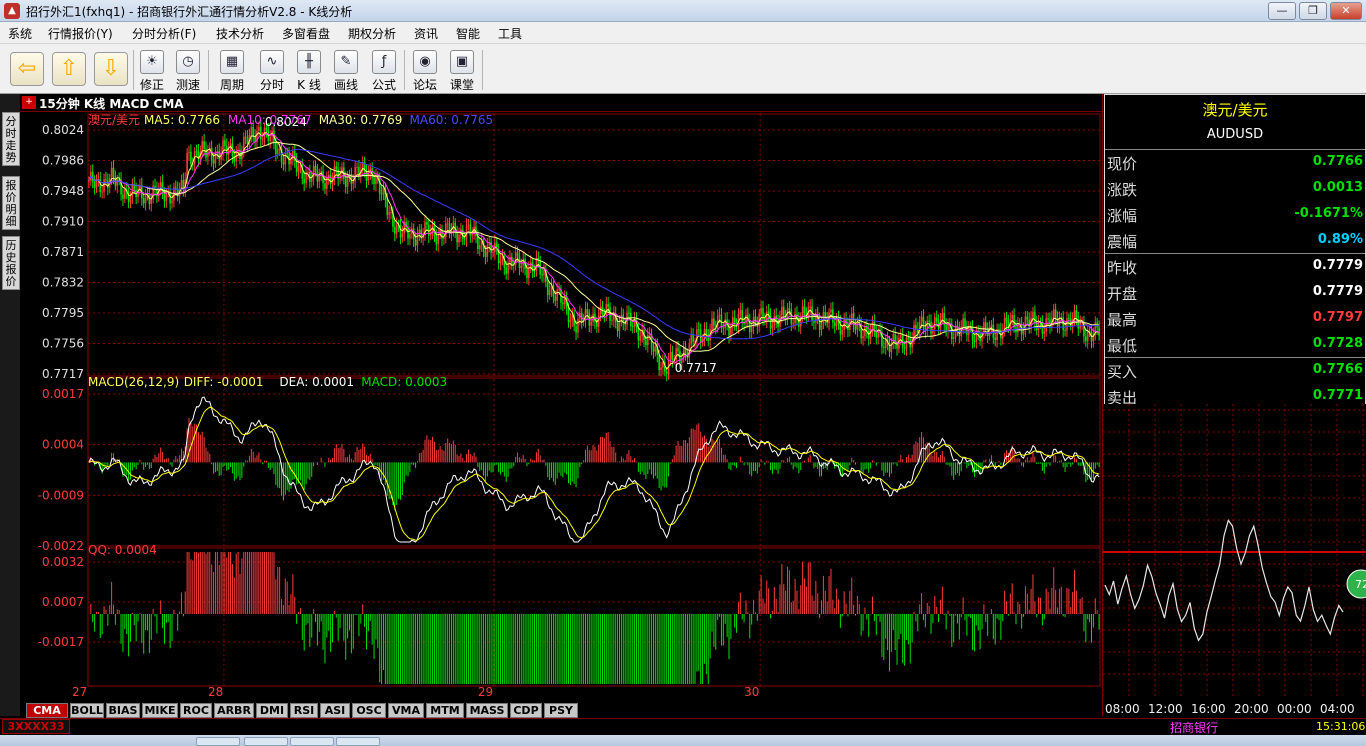  What do you see at coordinates (1122, 320) in the screenshot?
I see `quote-label: 最高` at bounding box center [1122, 320].